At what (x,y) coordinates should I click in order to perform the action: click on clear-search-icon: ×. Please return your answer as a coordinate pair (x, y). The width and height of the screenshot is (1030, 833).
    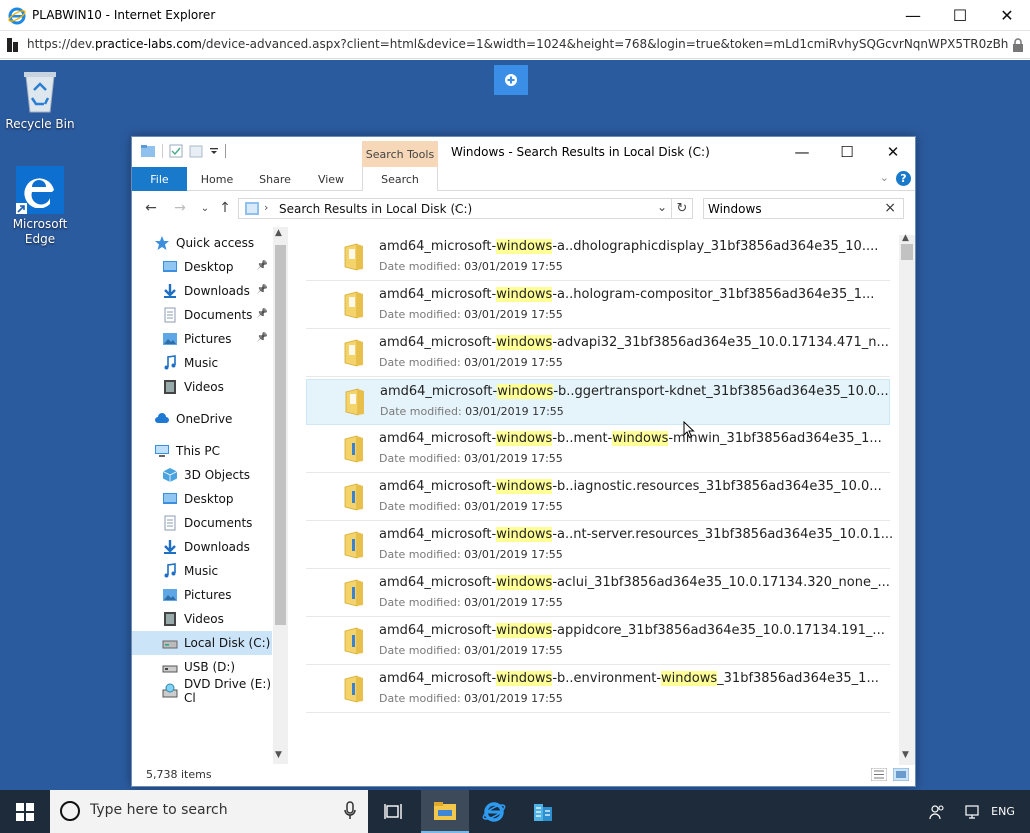
    Looking at the image, I should click on (890, 208).